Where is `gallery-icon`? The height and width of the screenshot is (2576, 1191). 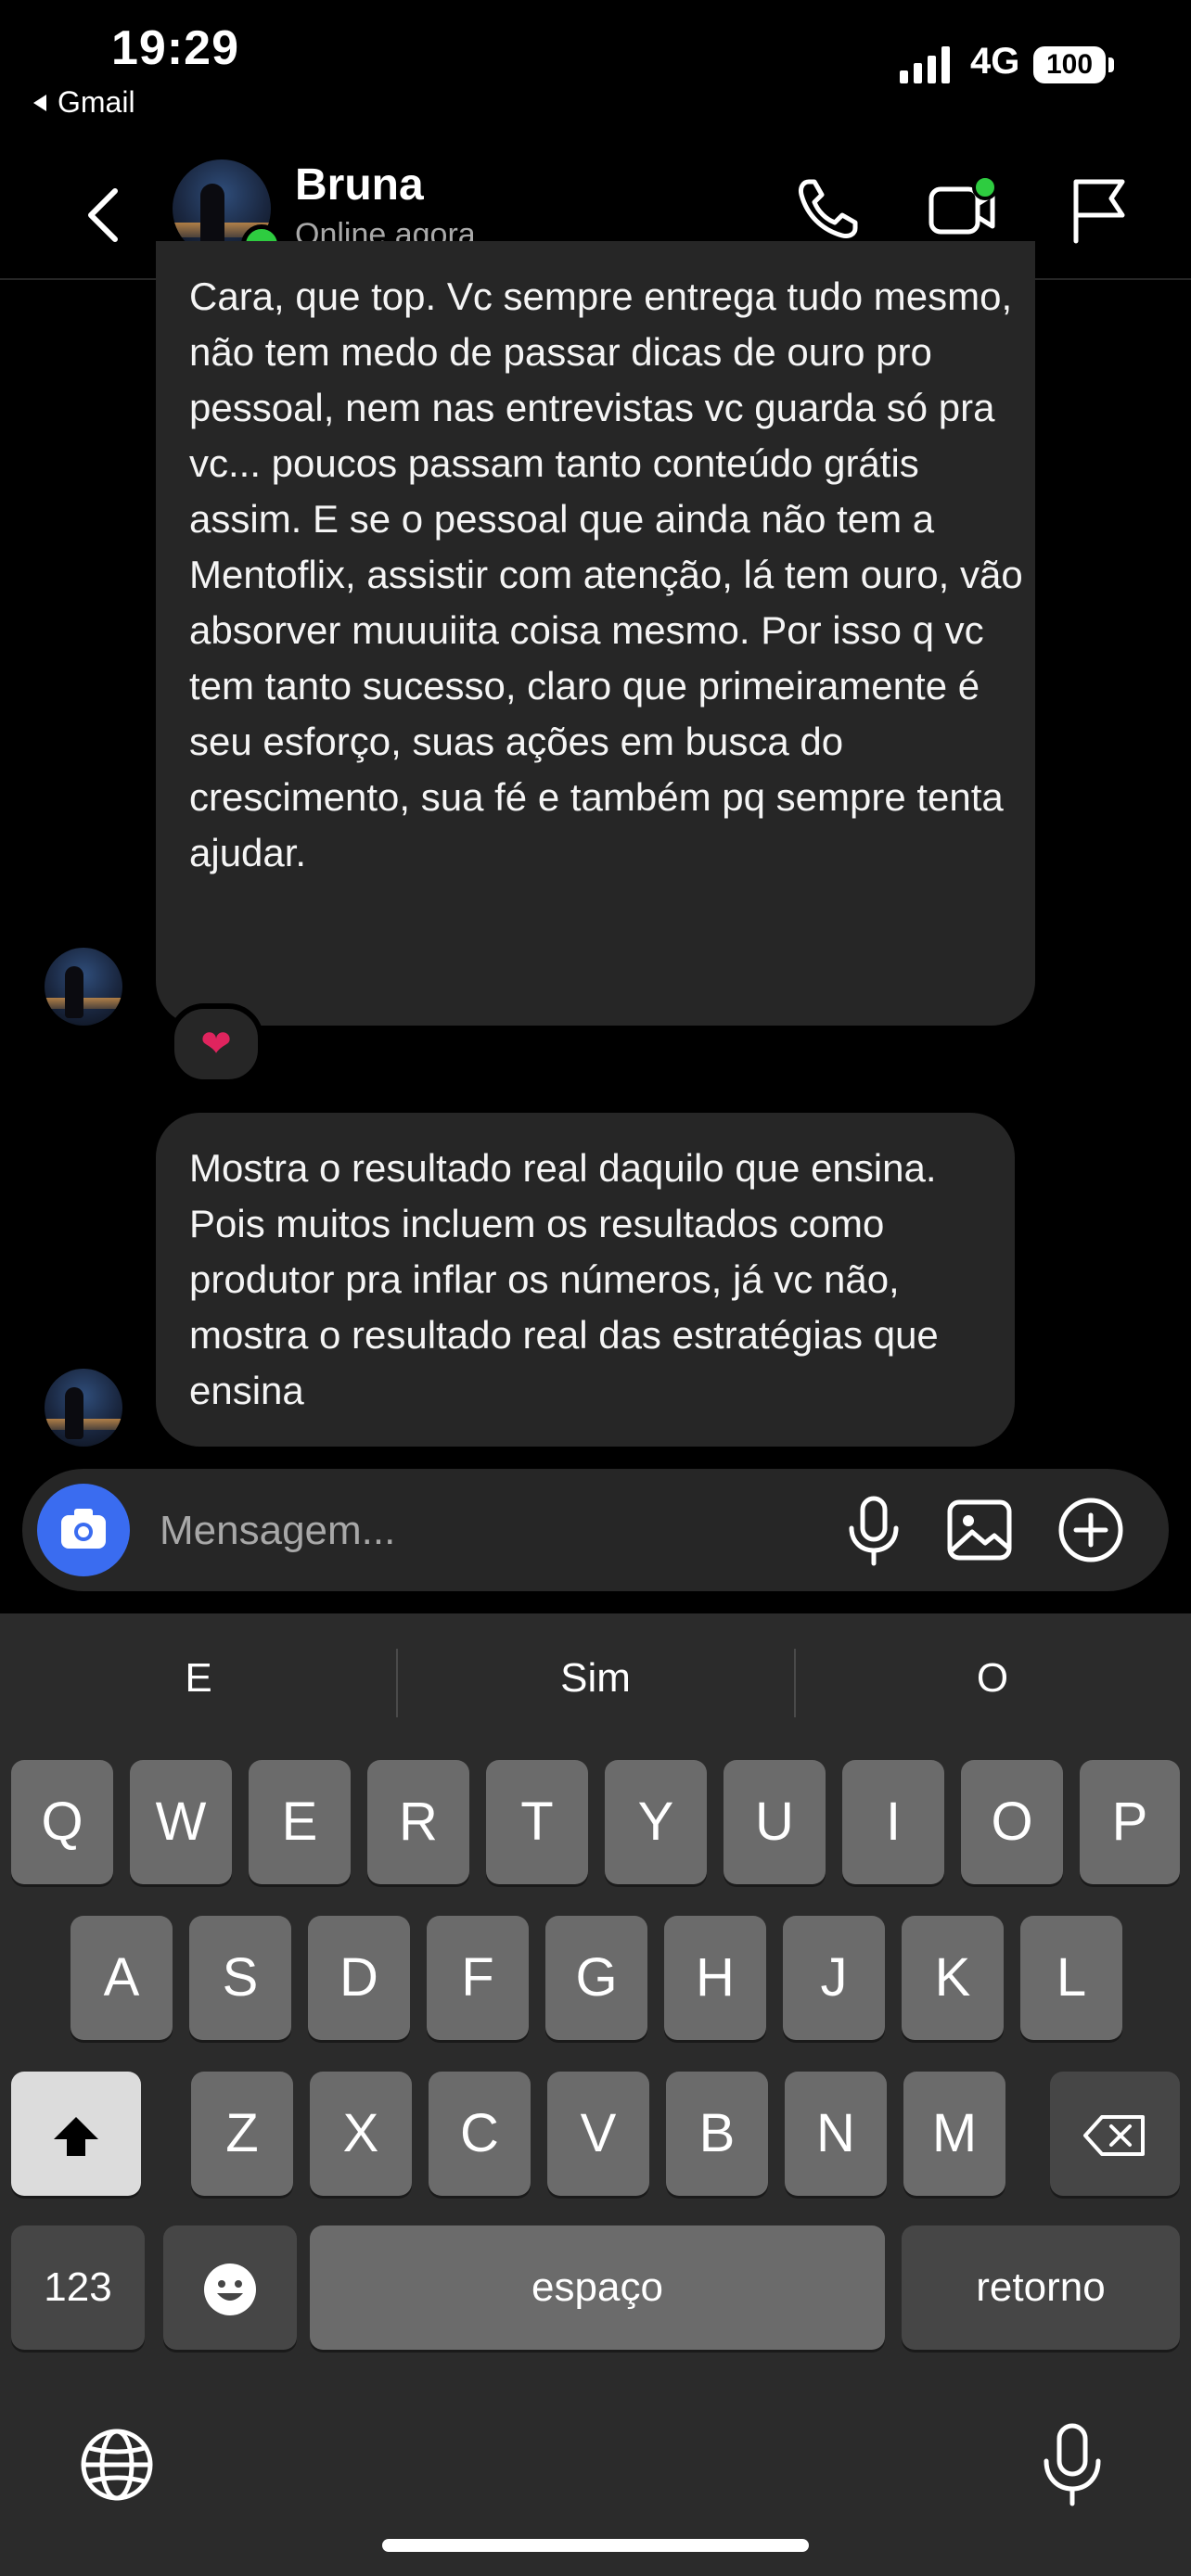 gallery-icon is located at coordinates (980, 1530).